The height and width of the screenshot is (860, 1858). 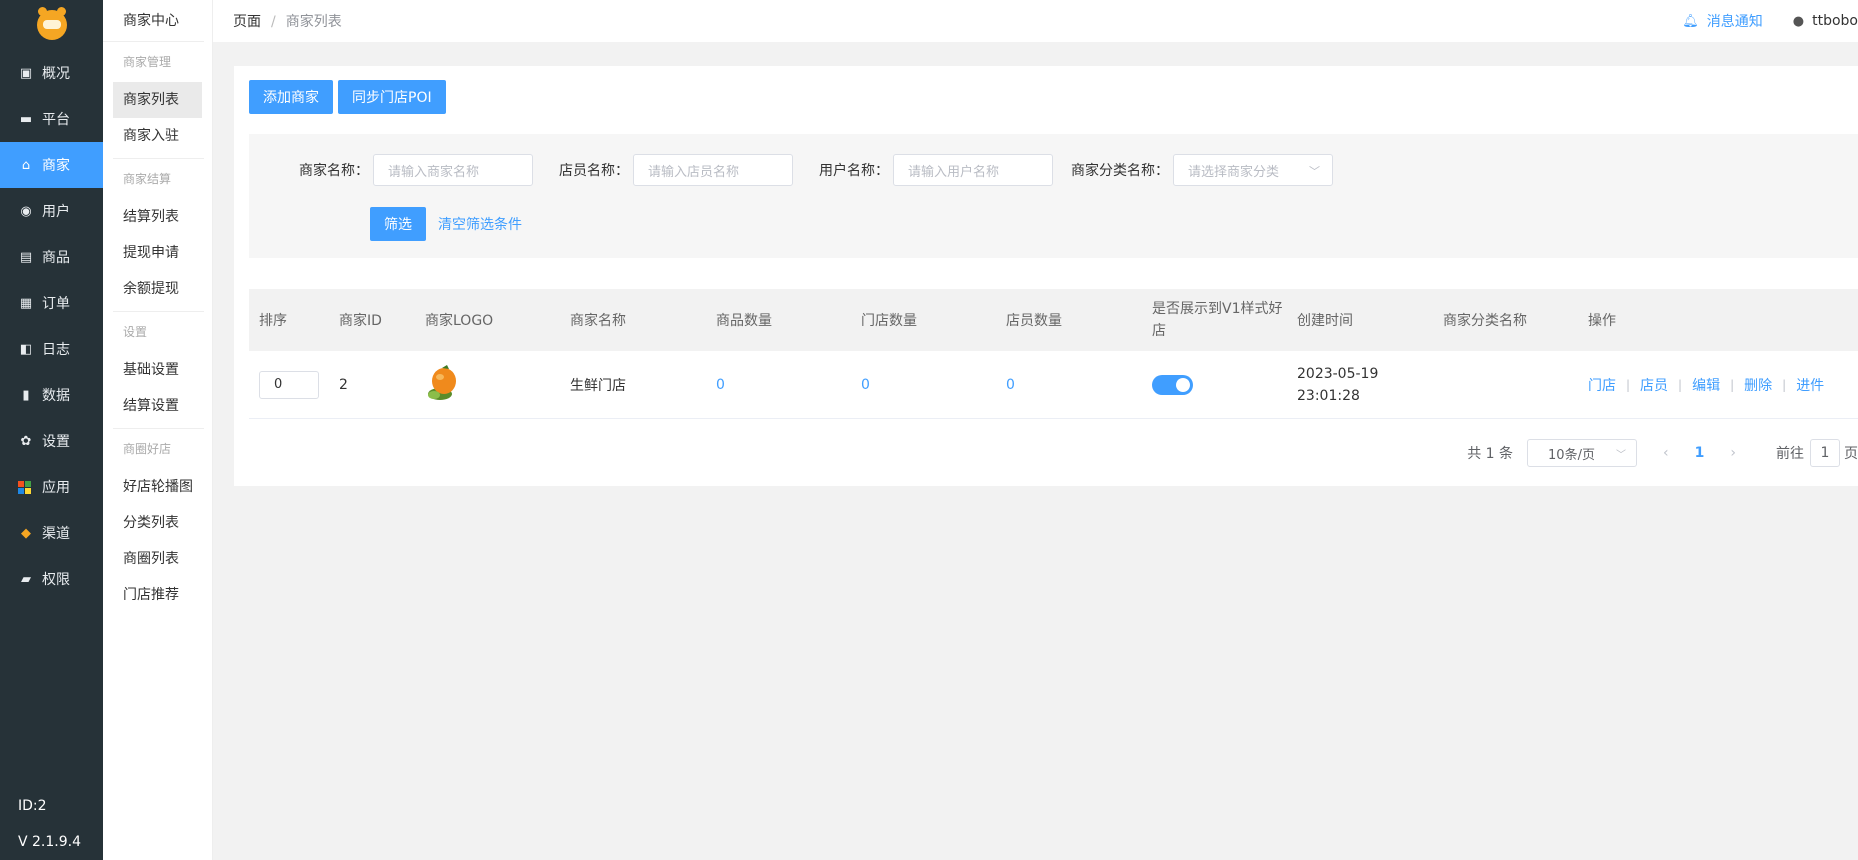 I want to click on sidebar-item-label: 数据, so click(x=56, y=396).